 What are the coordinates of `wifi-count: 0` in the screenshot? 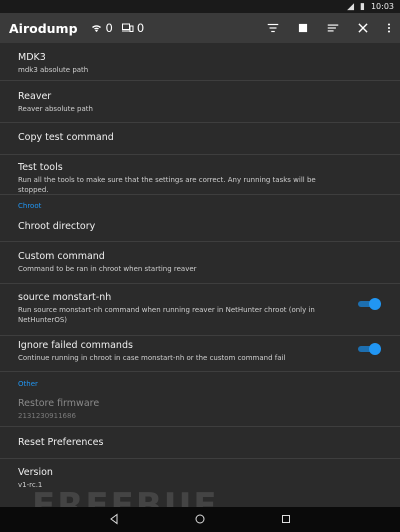 It's located at (109, 28).